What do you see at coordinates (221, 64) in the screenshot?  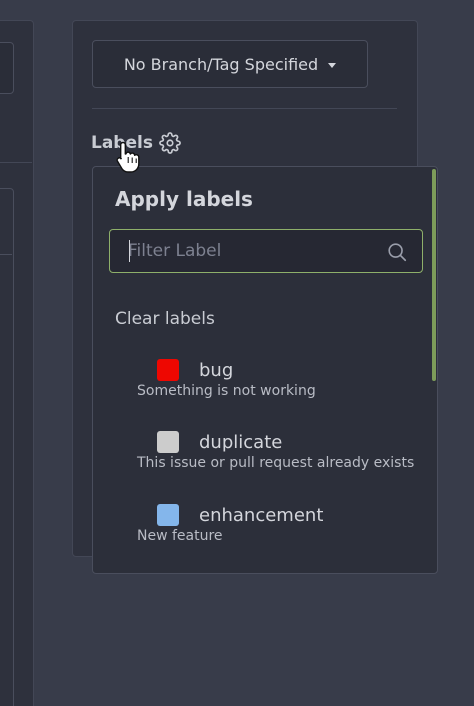 I see `branch-tag-label: No Branch/Tag Specified` at bounding box center [221, 64].